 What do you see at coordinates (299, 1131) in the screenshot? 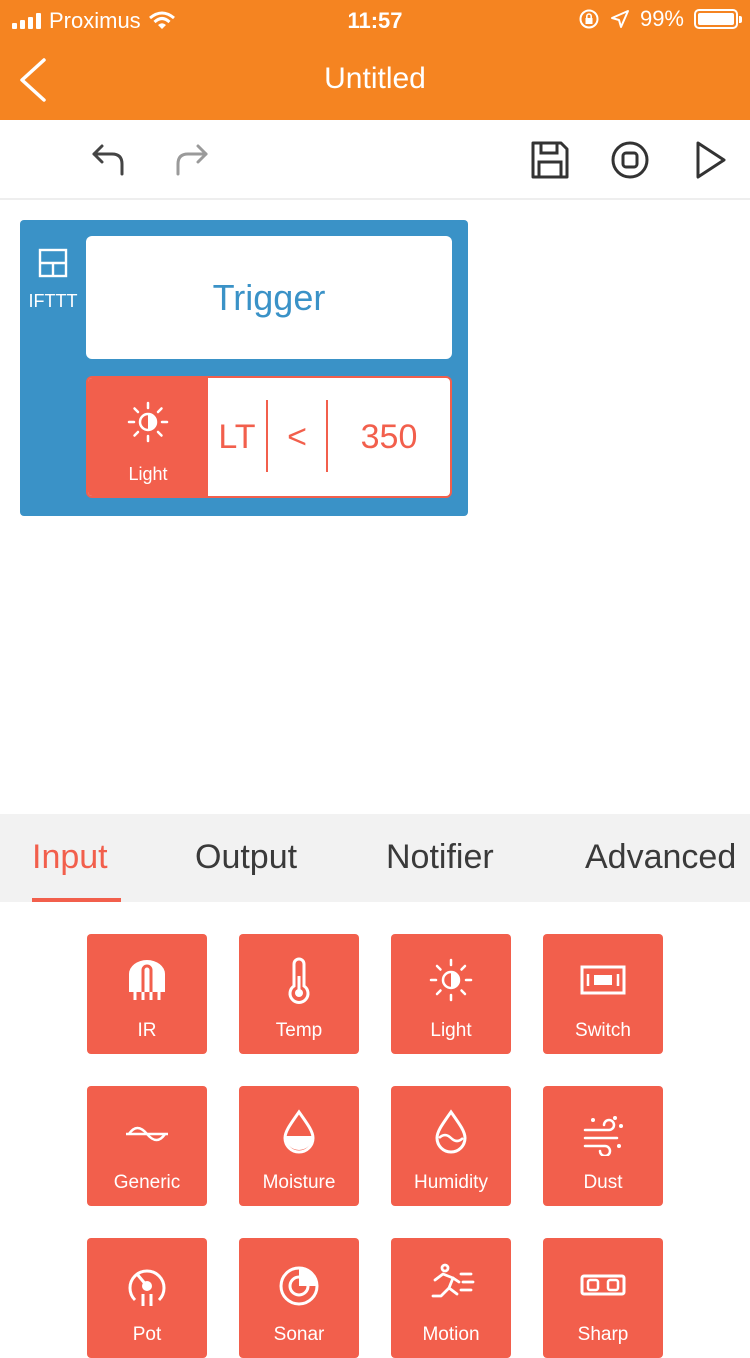
I see `drop-icon` at bounding box center [299, 1131].